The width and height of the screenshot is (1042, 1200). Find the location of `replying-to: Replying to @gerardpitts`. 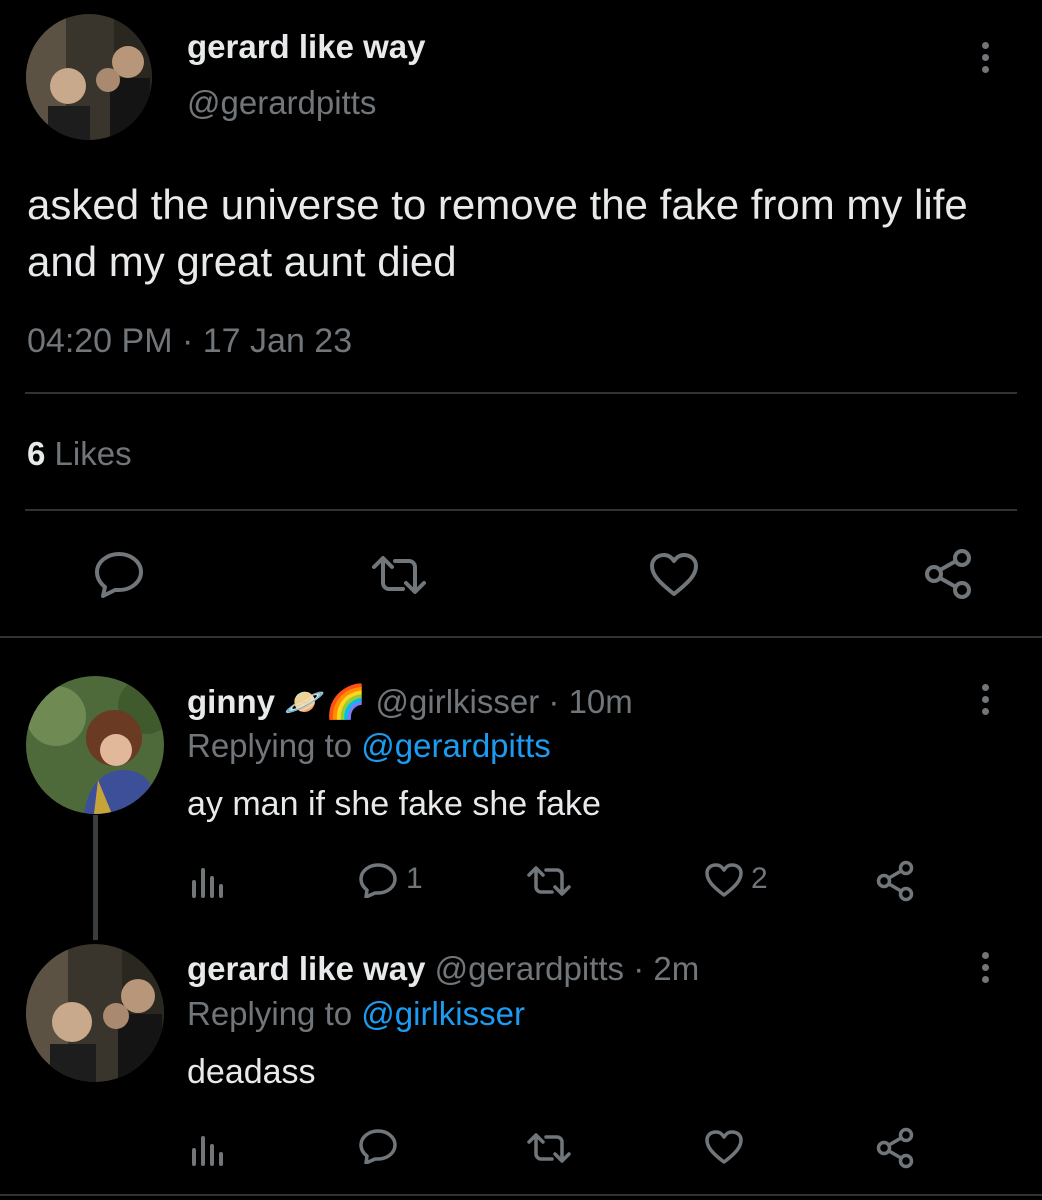

replying-to: Replying to @gerardpitts is located at coordinates (369, 746).